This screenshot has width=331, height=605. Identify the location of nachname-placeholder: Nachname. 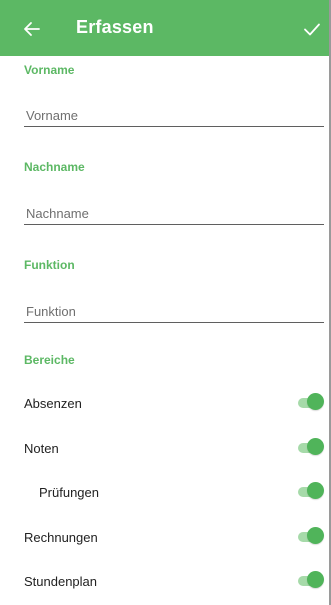
(57, 213).